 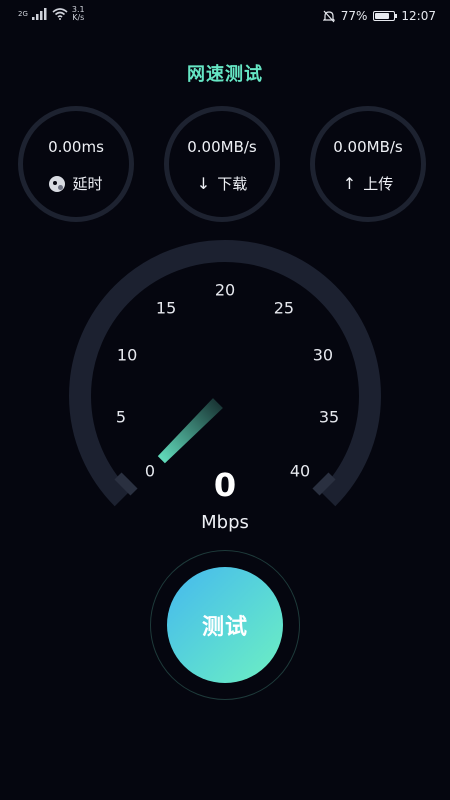 What do you see at coordinates (127, 355) in the screenshot?
I see `gauge-tick-label: 10` at bounding box center [127, 355].